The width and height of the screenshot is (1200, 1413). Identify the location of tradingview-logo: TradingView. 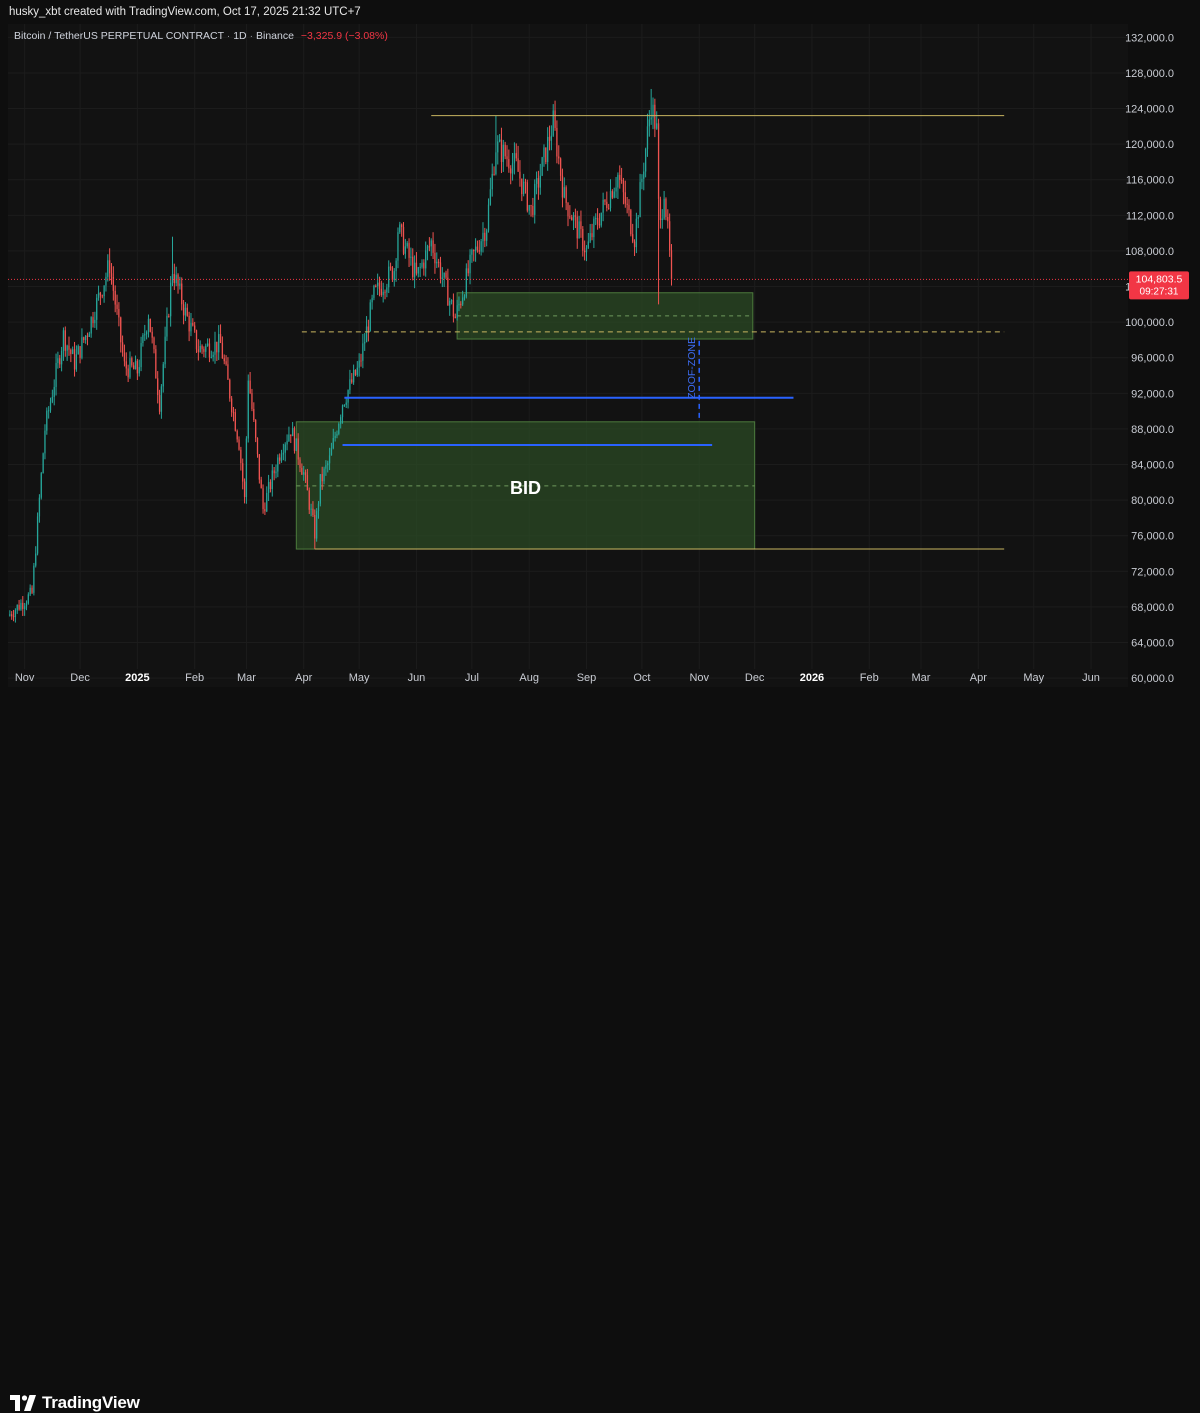
(75, 1403).